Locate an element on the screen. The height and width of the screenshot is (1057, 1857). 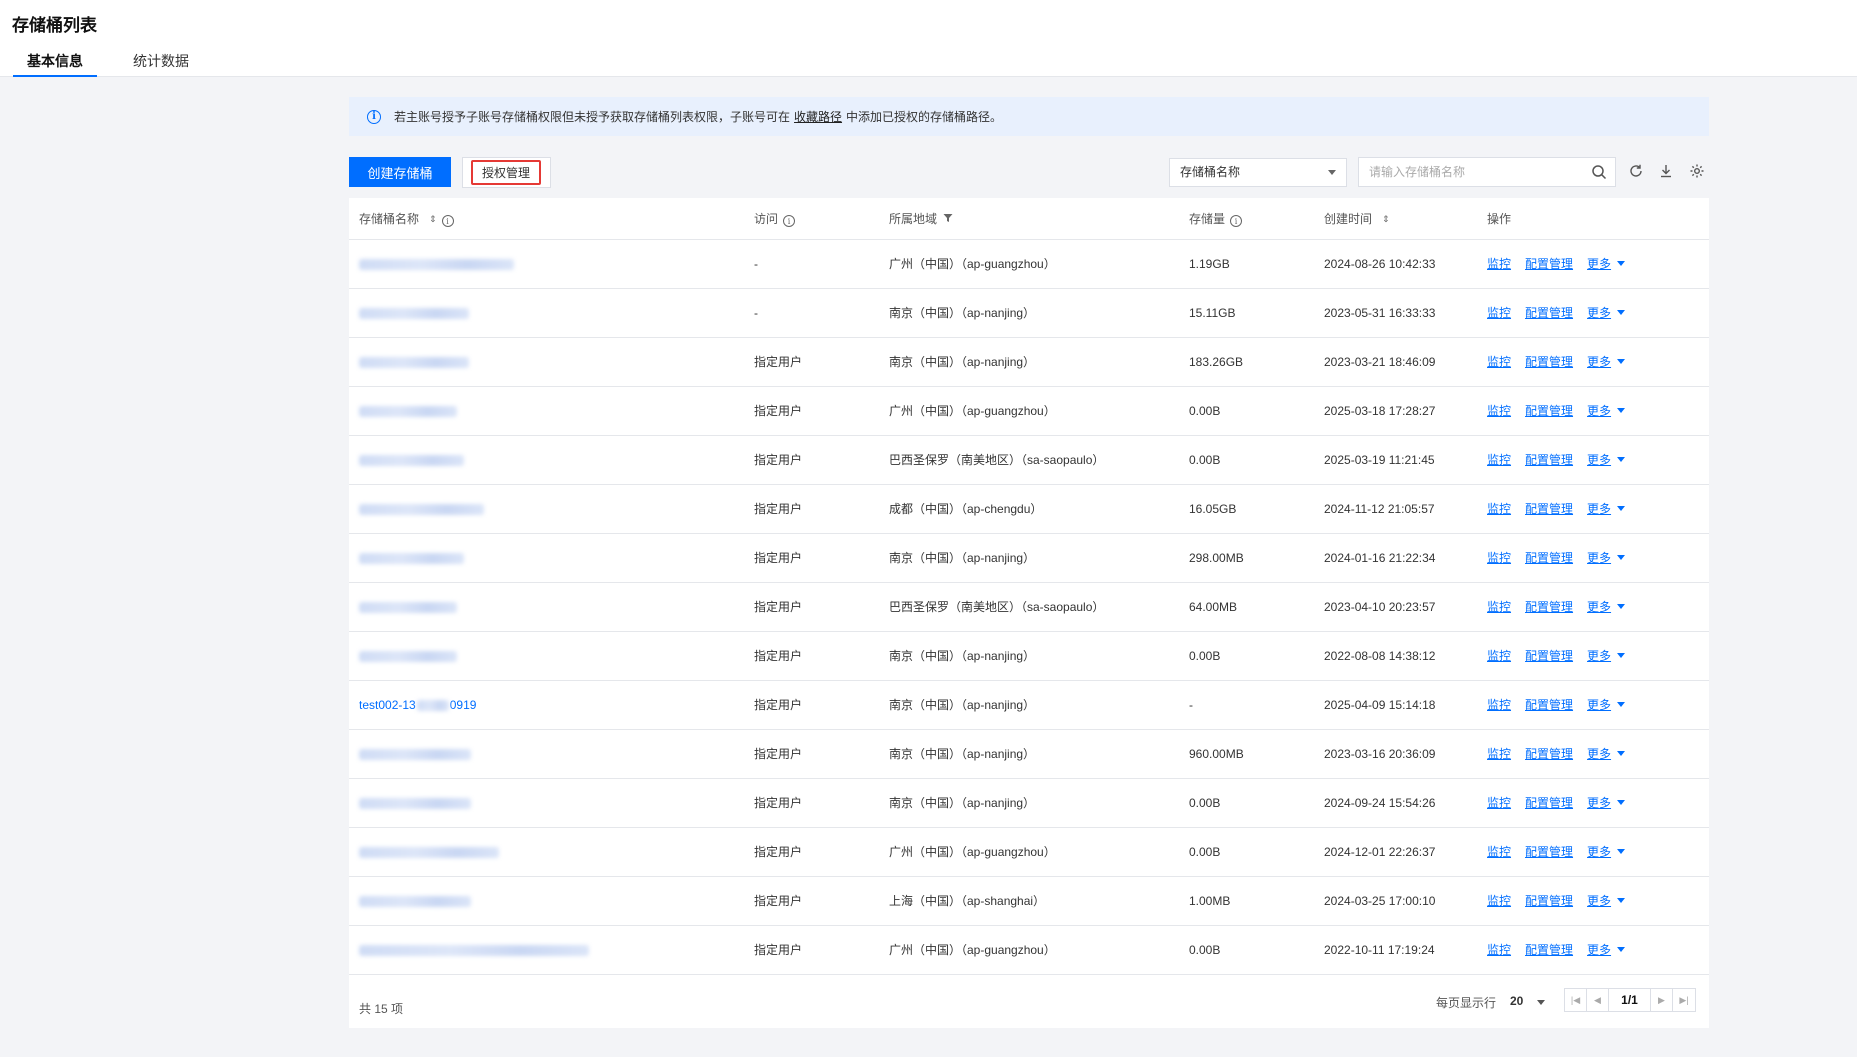
tab-basic-info: 基本信息 is located at coordinates (55, 64).